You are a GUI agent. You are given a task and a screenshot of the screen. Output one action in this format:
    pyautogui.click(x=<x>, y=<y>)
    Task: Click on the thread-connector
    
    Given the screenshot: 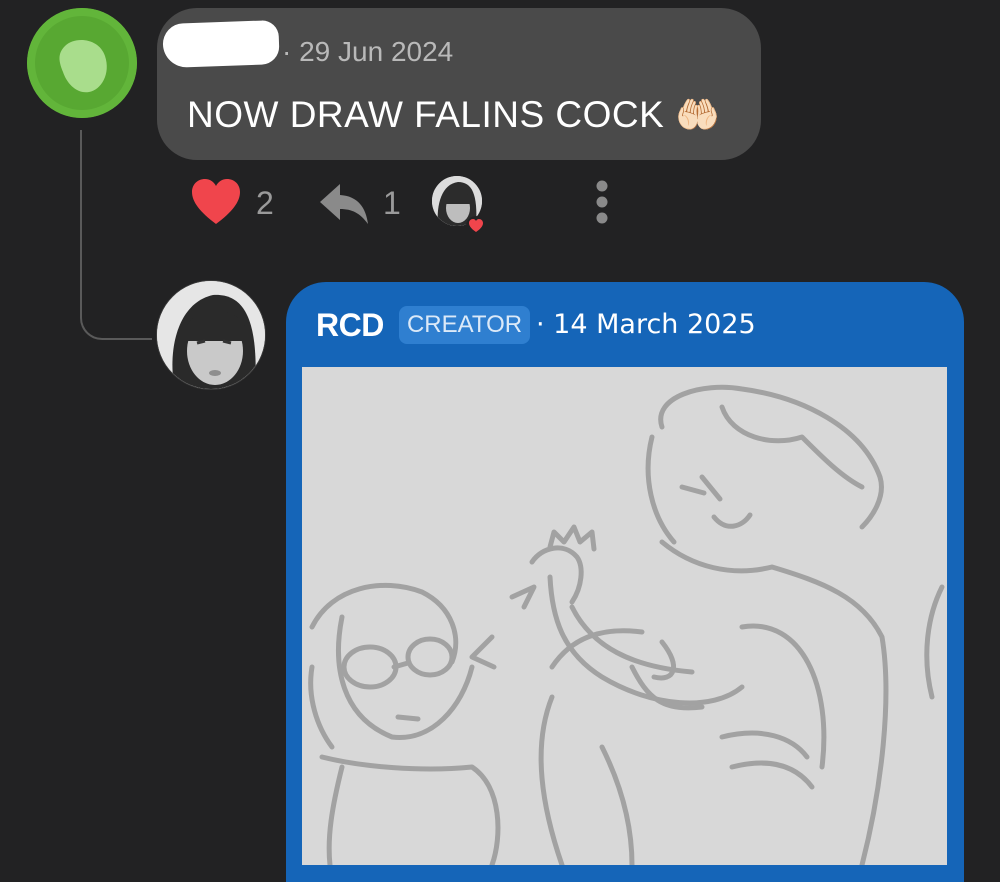 What is the action you would take?
    pyautogui.click(x=116, y=235)
    